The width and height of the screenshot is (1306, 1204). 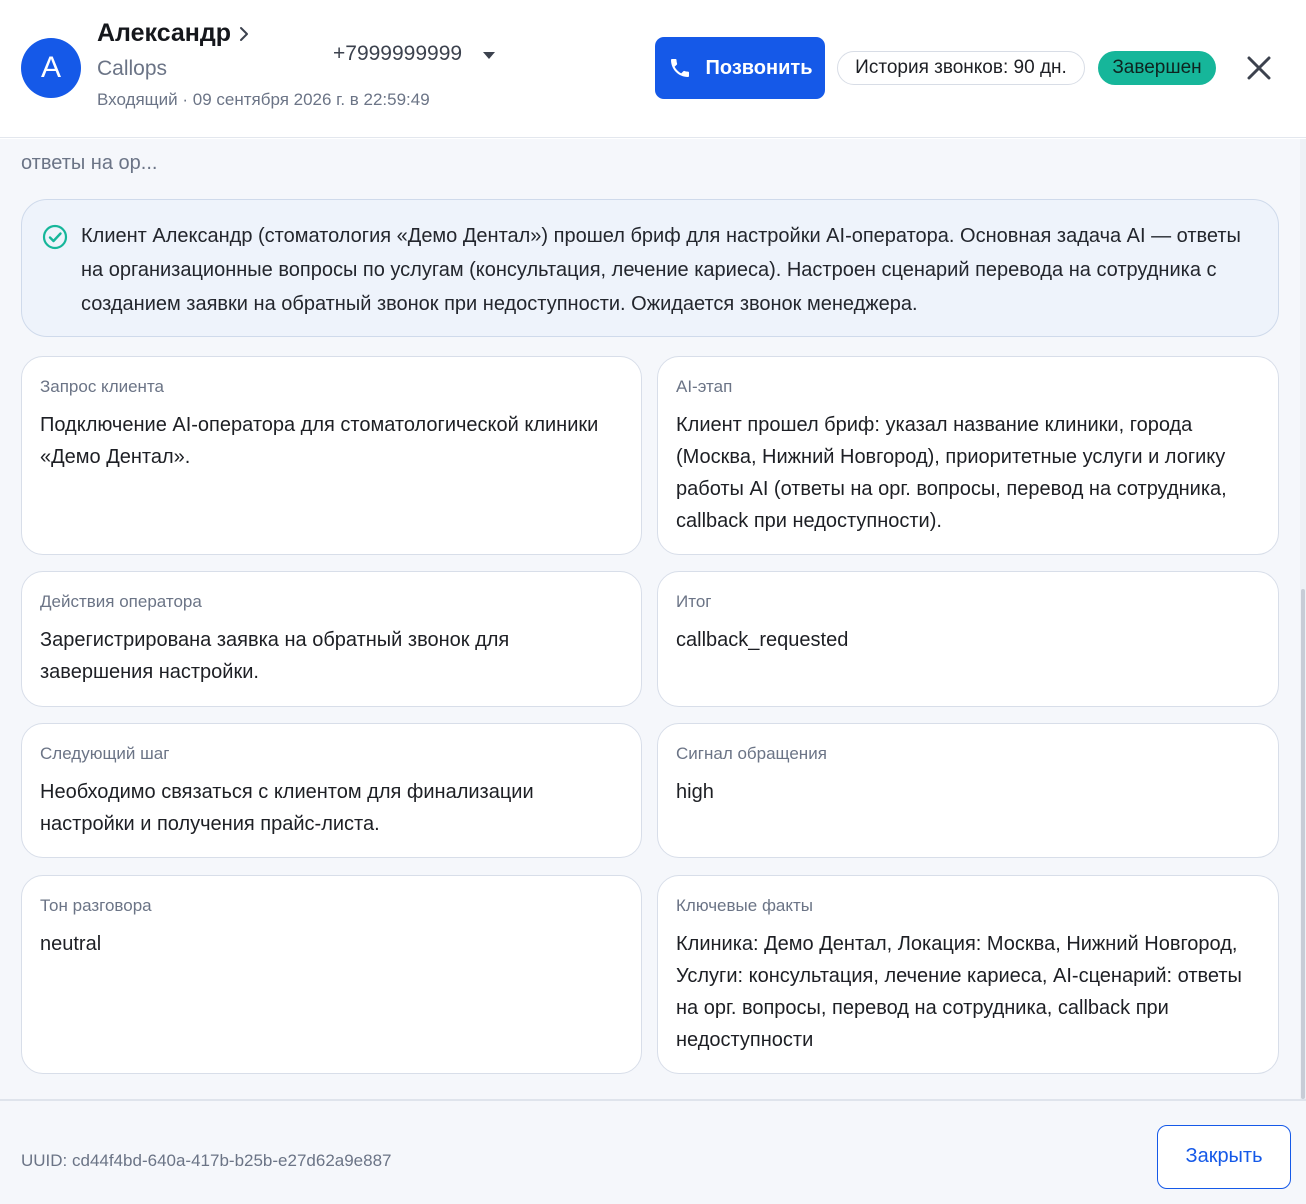 I want to click on card-label: Следующий шаг, so click(x=105, y=753).